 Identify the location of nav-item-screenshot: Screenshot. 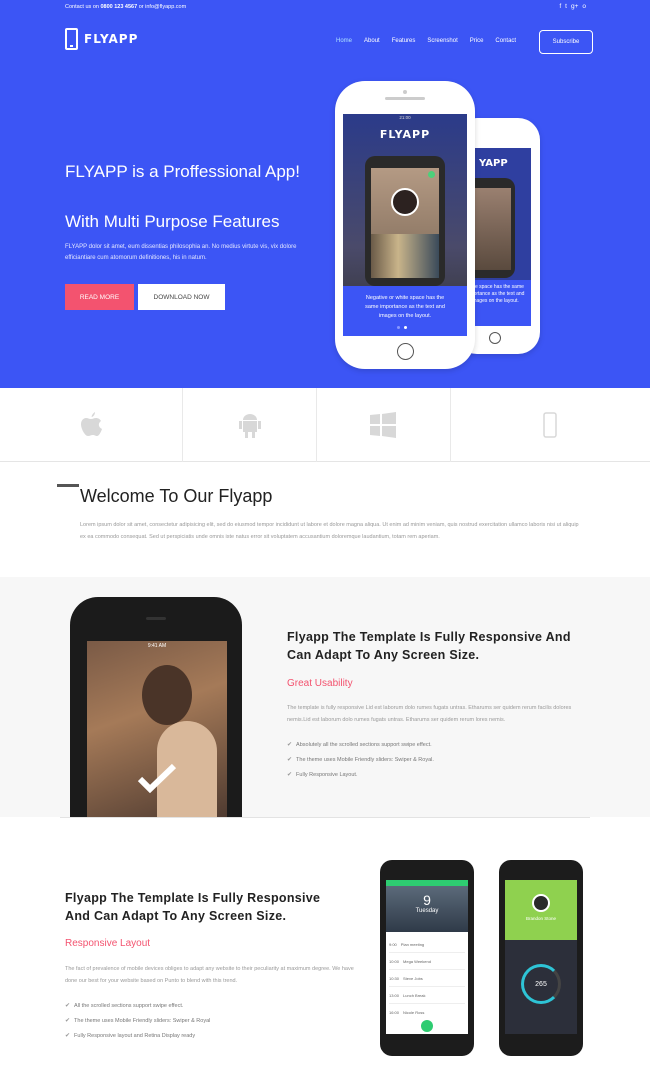
(442, 41).